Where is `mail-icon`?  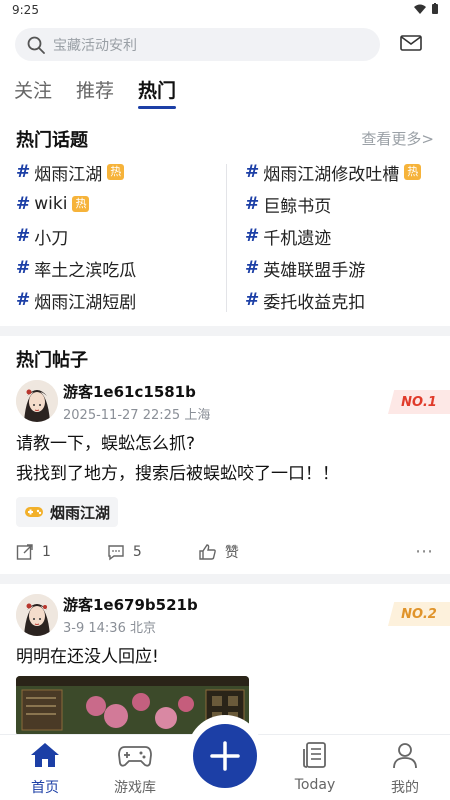
mail-icon is located at coordinates (411, 43).